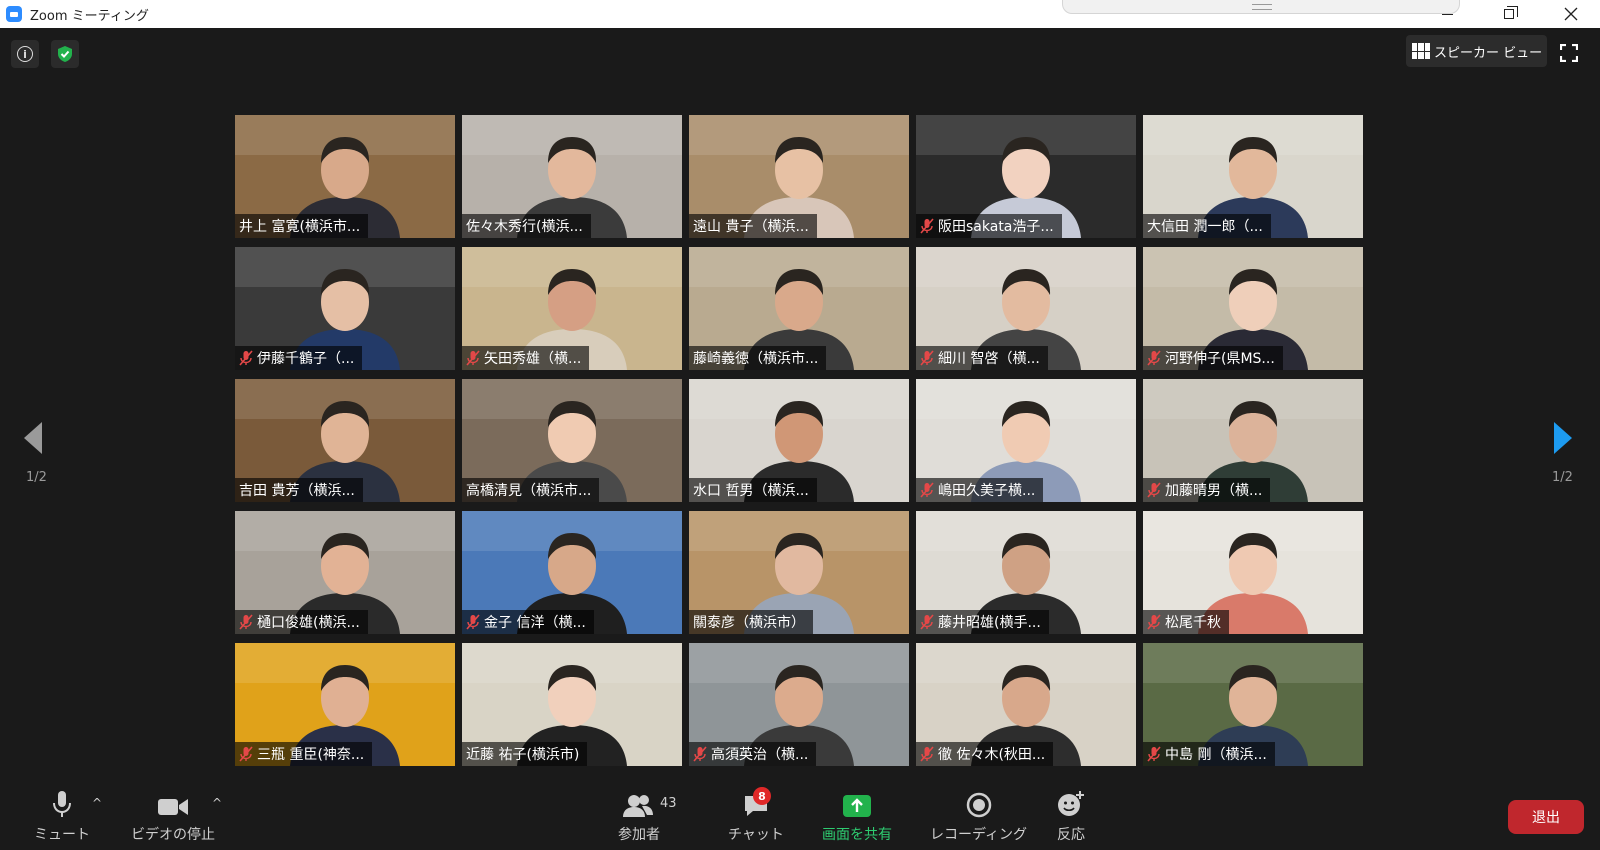 Image resolution: width=1600 pixels, height=850 pixels. What do you see at coordinates (1421, 51) in the screenshot?
I see `grid-view-icon` at bounding box center [1421, 51].